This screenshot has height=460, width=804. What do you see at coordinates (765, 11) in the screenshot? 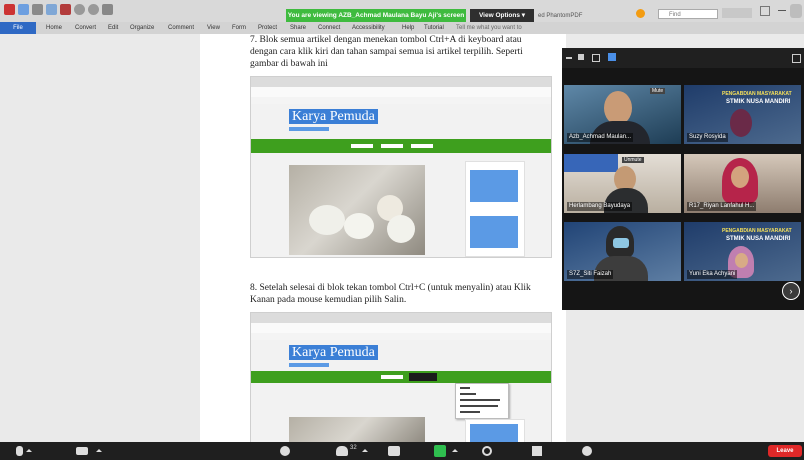
I see `restore-icon` at bounding box center [765, 11].